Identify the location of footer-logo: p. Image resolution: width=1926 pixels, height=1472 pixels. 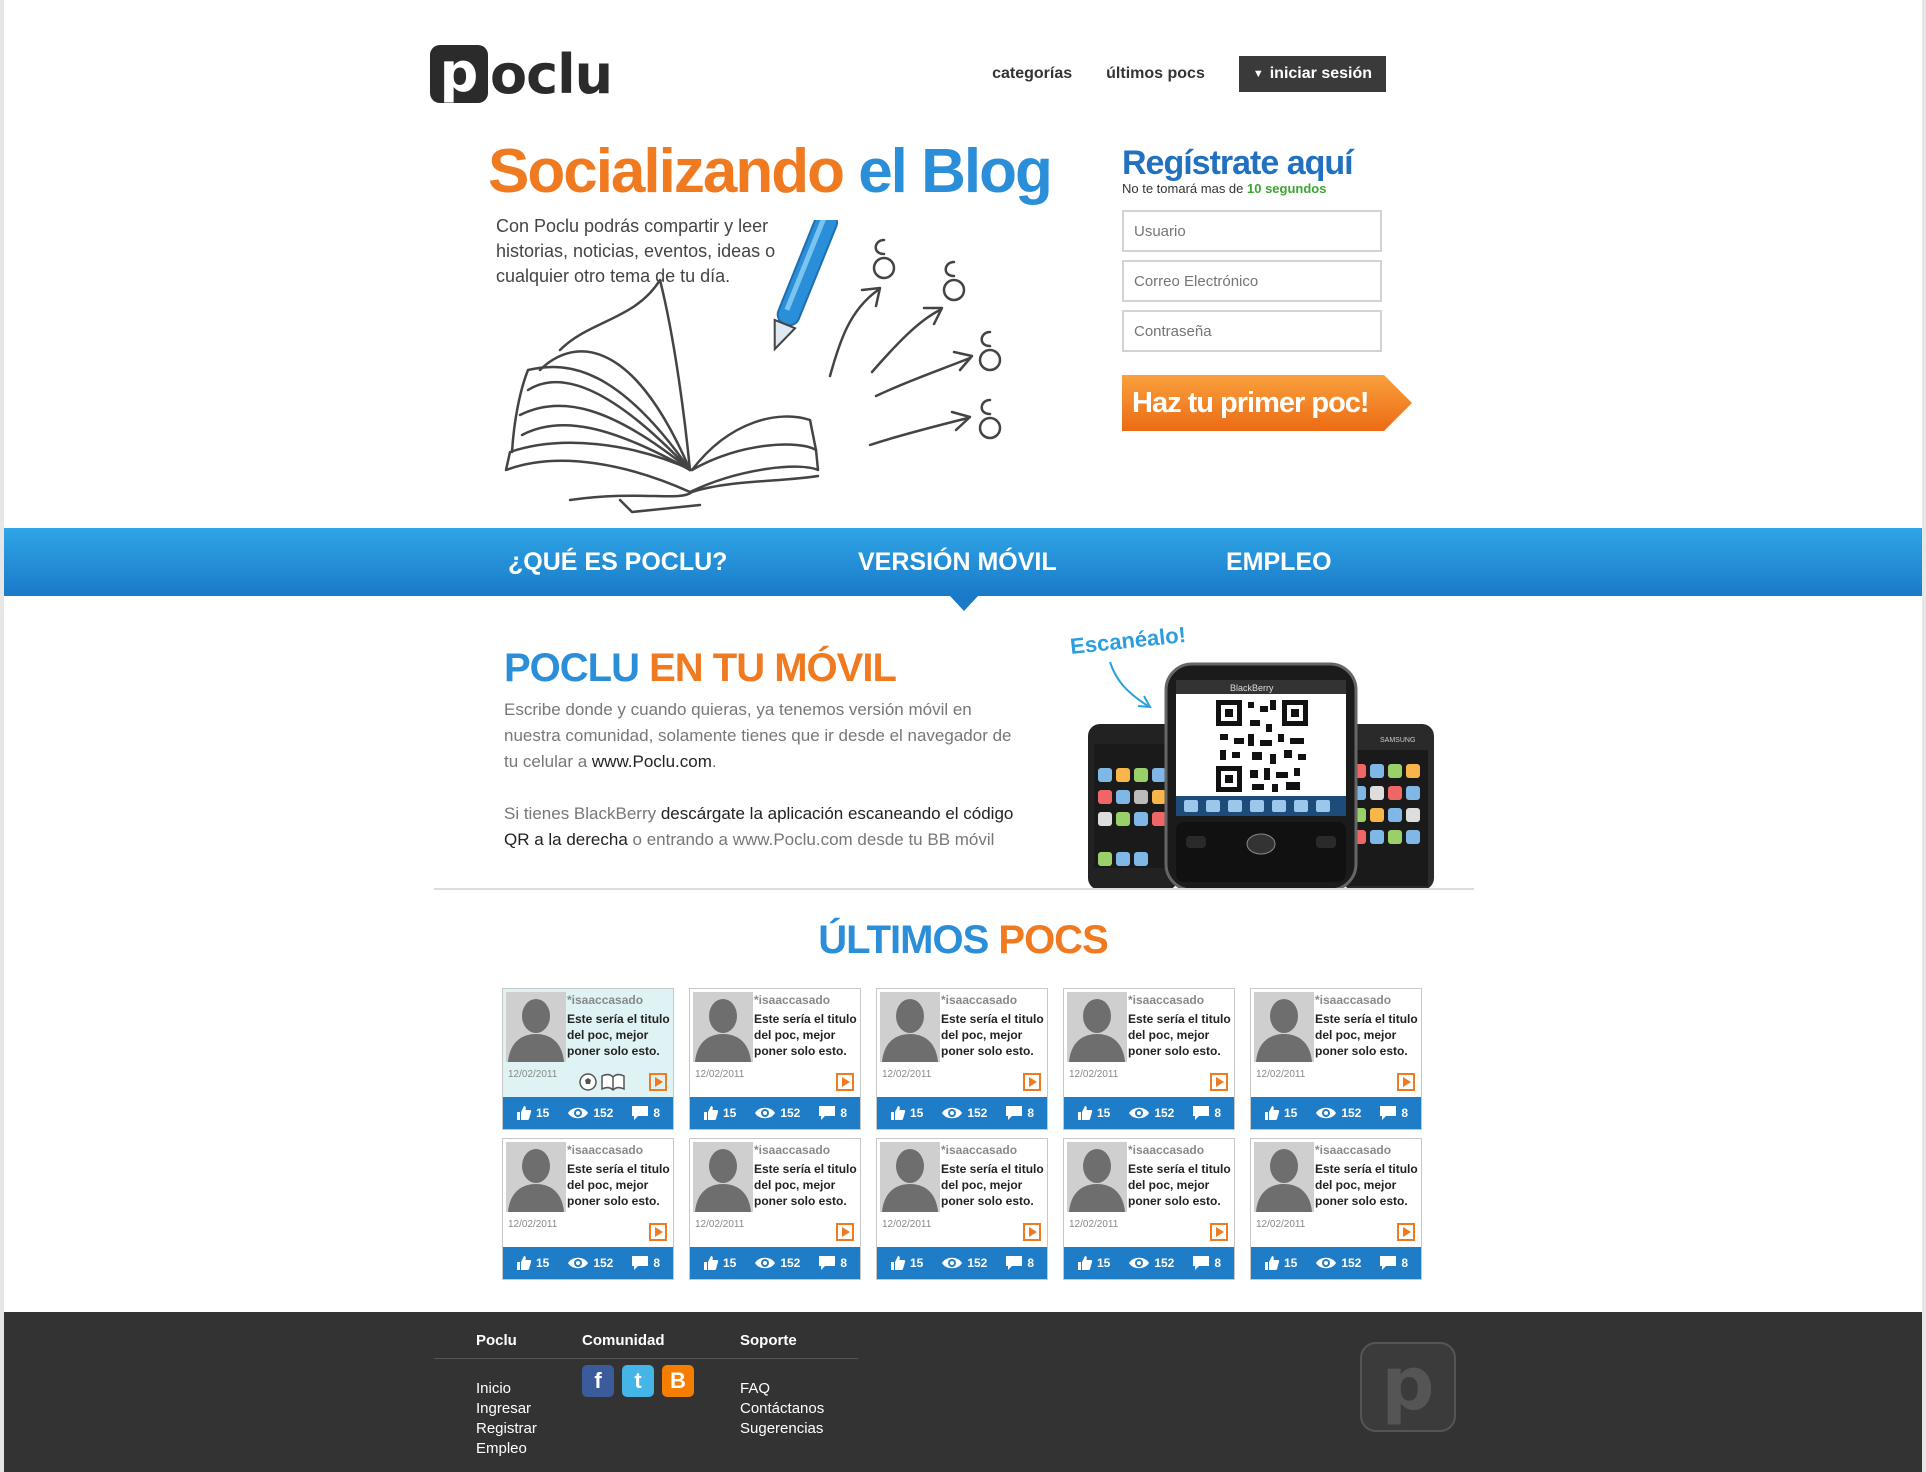
(1408, 1387).